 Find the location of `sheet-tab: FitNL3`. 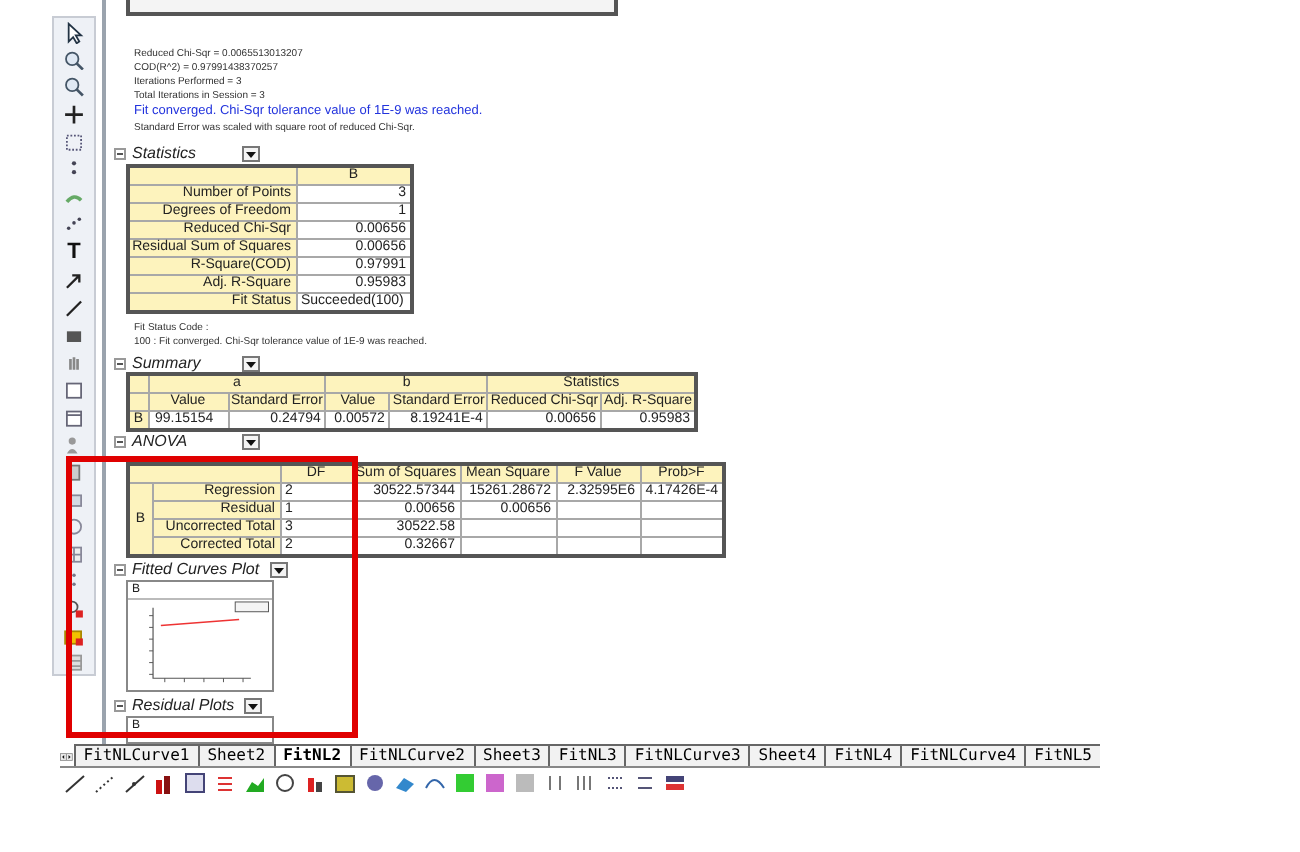

sheet-tab: FitNL3 is located at coordinates (586, 755).